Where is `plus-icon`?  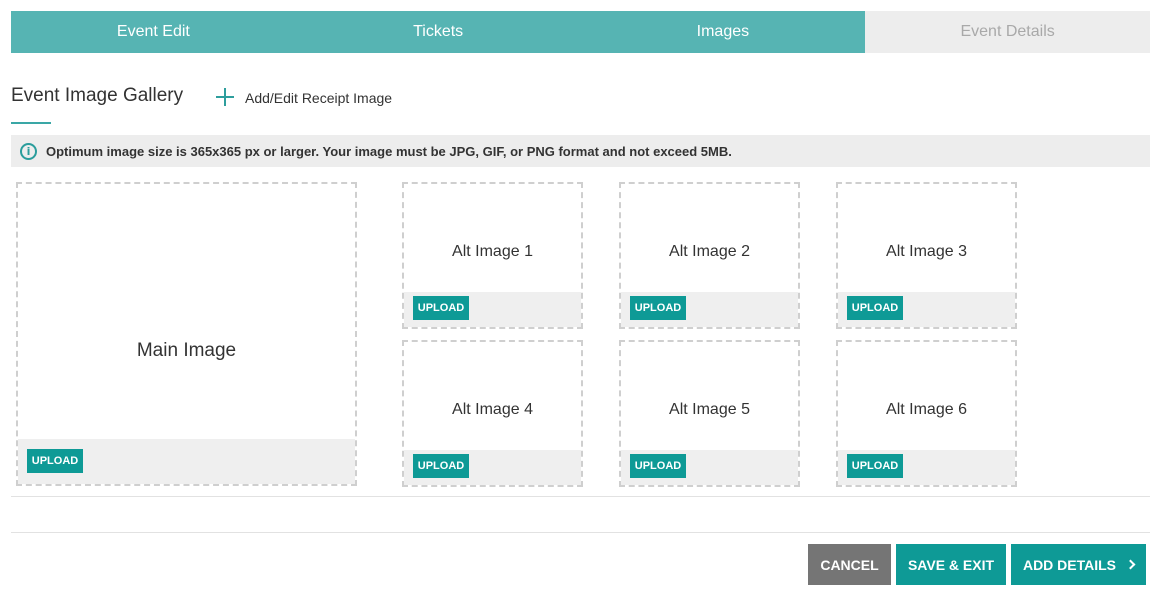 plus-icon is located at coordinates (225, 97).